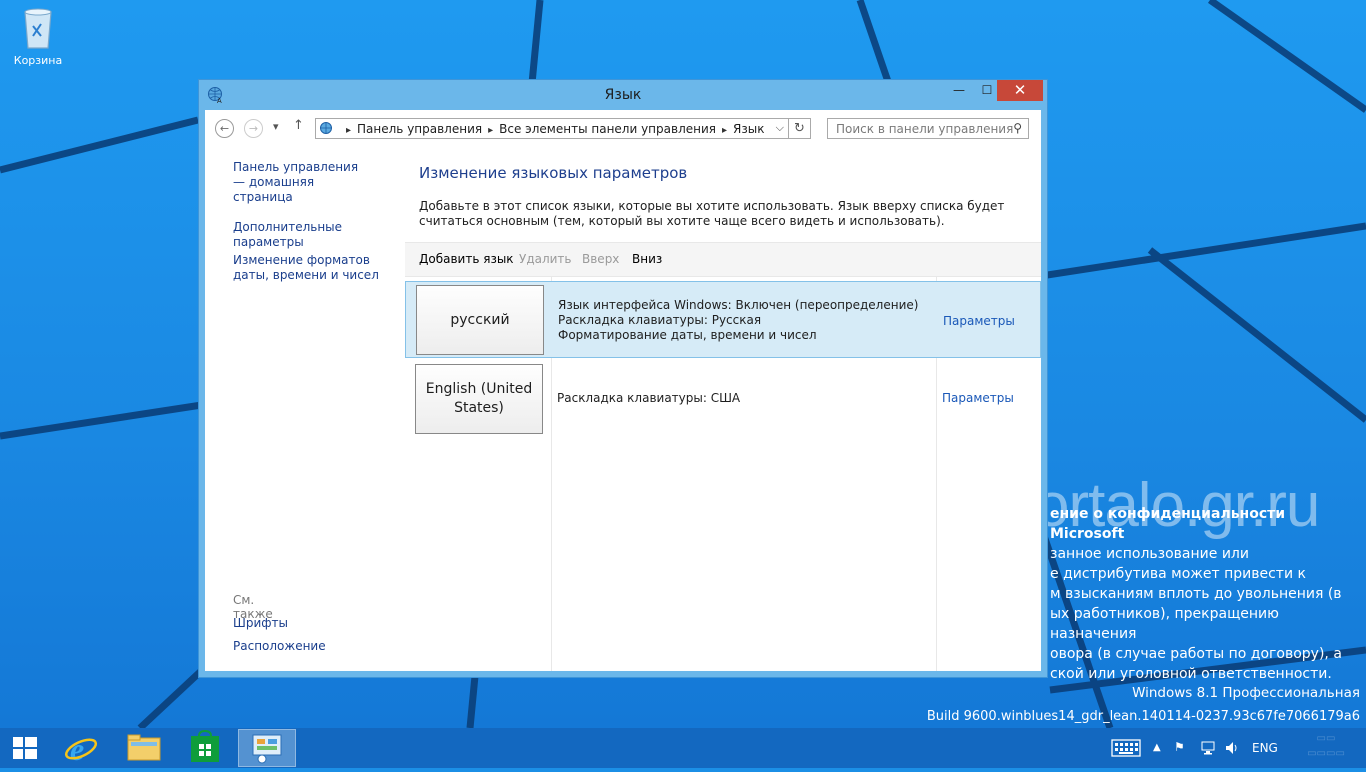 This screenshot has height=772, width=1366. I want to click on chevron-down-icon: ▾, so click(276, 126).